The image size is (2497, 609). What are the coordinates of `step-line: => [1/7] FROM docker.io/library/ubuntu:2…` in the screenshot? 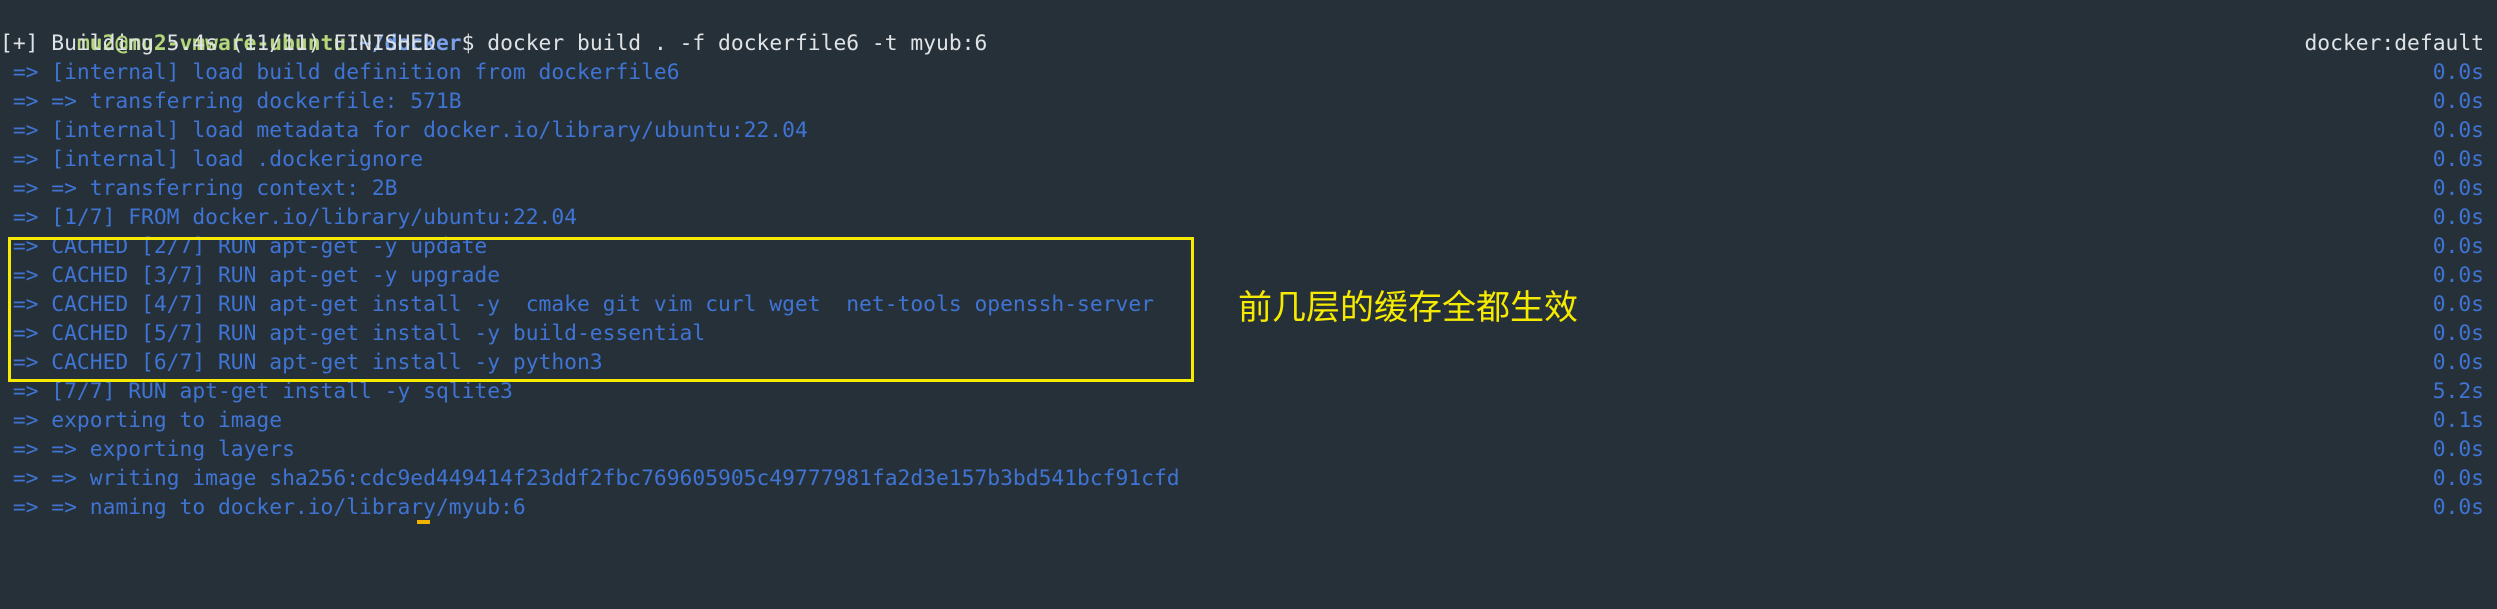 It's located at (1242, 217).